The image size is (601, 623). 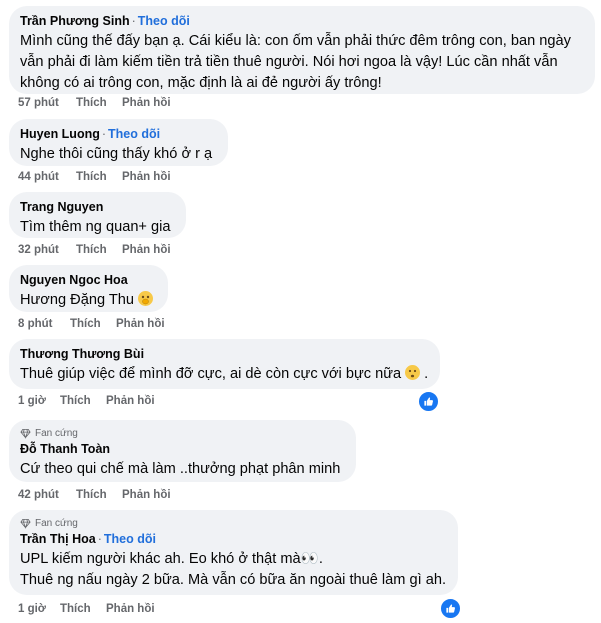 What do you see at coordinates (88, 288) in the screenshot?
I see `comment-bubble: Nguyen Ngoc Hoa Hương Đặng Thu` at bounding box center [88, 288].